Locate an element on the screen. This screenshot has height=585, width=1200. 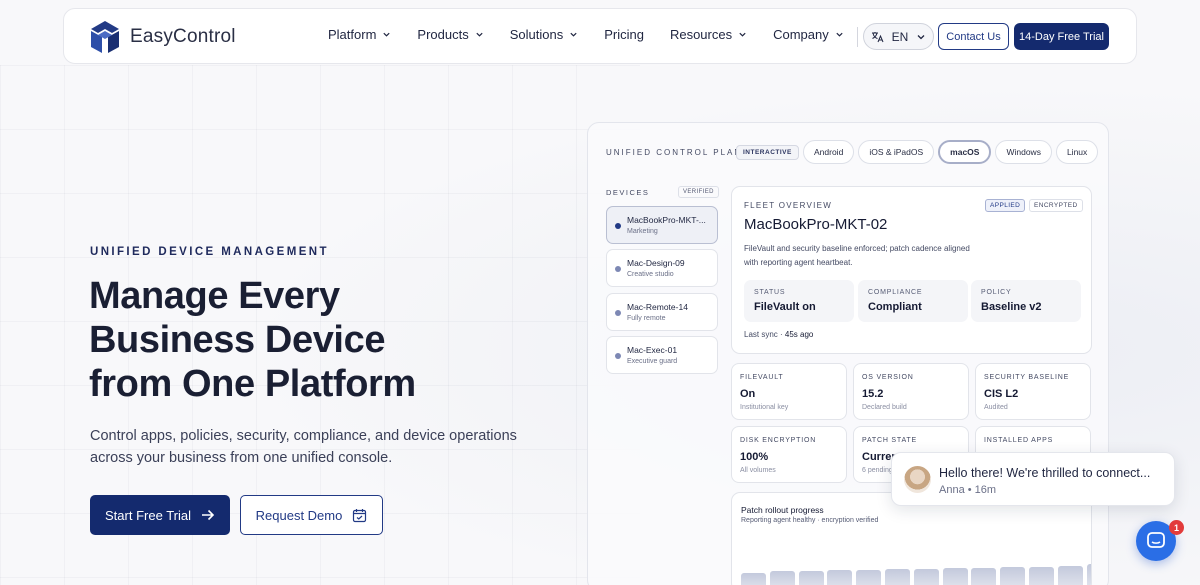
device-title: MacBookPro-MKT-02 is located at coordinates (816, 224).